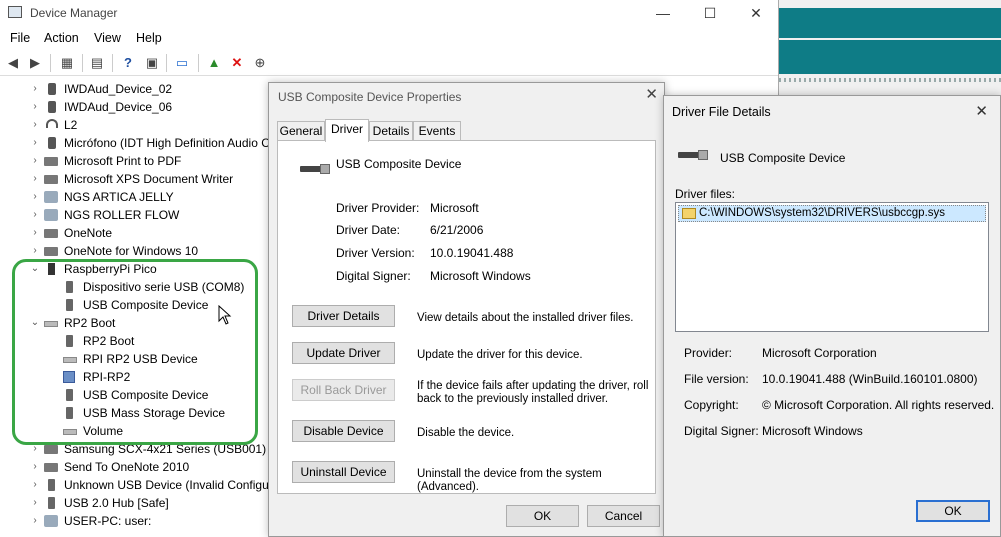  Describe the element at coordinates (343, 472) in the screenshot. I see `uninstall-device-button: Uninstall Device` at that location.